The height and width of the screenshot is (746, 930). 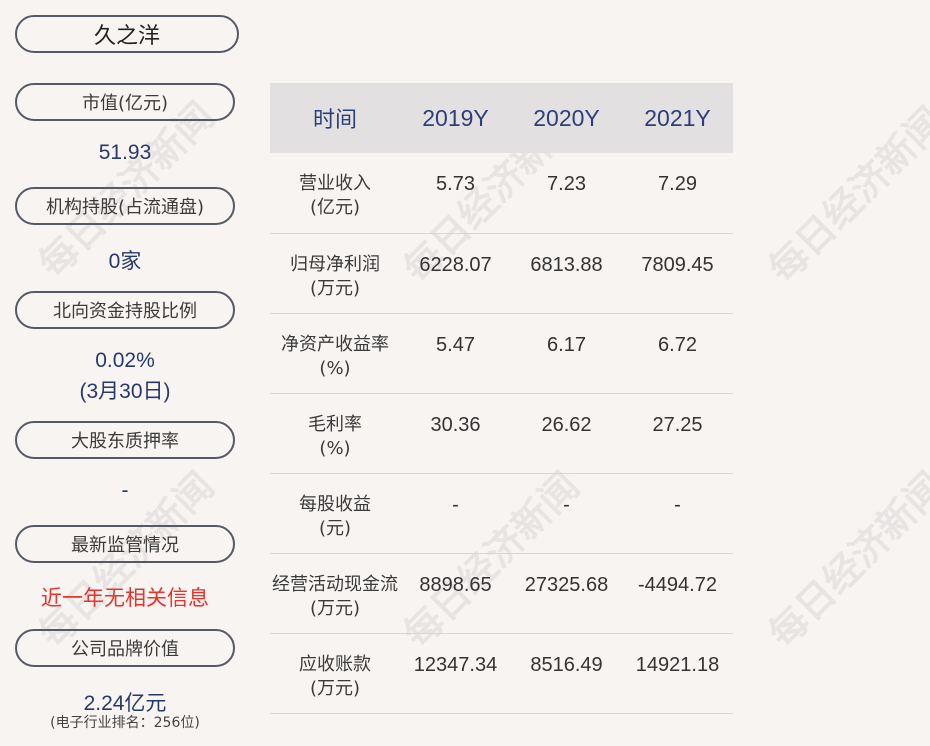 What do you see at coordinates (335, 207) in the screenshot?
I see `row-unit: (亿元)` at bounding box center [335, 207].